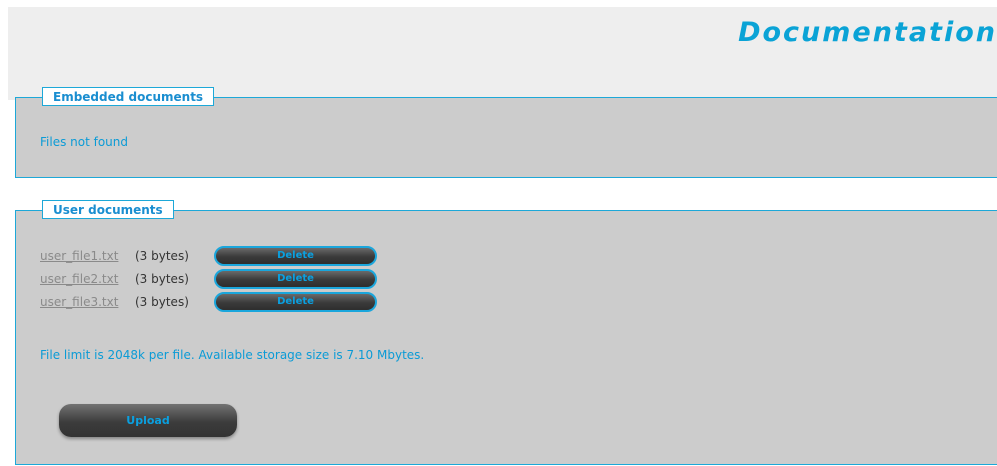 The height and width of the screenshot is (466, 997). What do you see at coordinates (79, 256) in the screenshot?
I see `file-link: user_file1.txt` at bounding box center [79, 256].